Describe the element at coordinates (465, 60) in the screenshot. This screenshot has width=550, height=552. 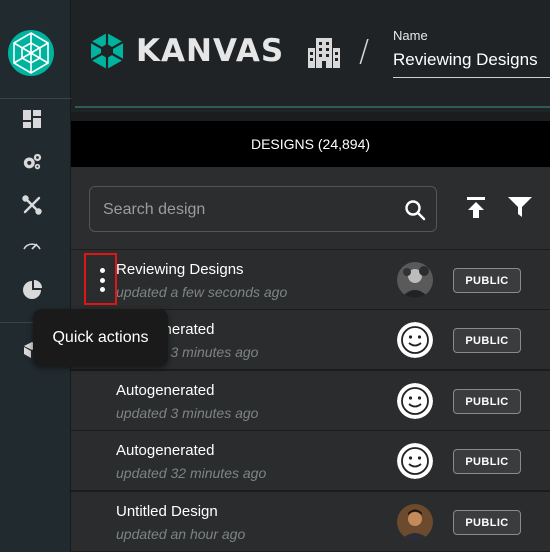
I see `design-name-field: Reviewing Designs` at that location.